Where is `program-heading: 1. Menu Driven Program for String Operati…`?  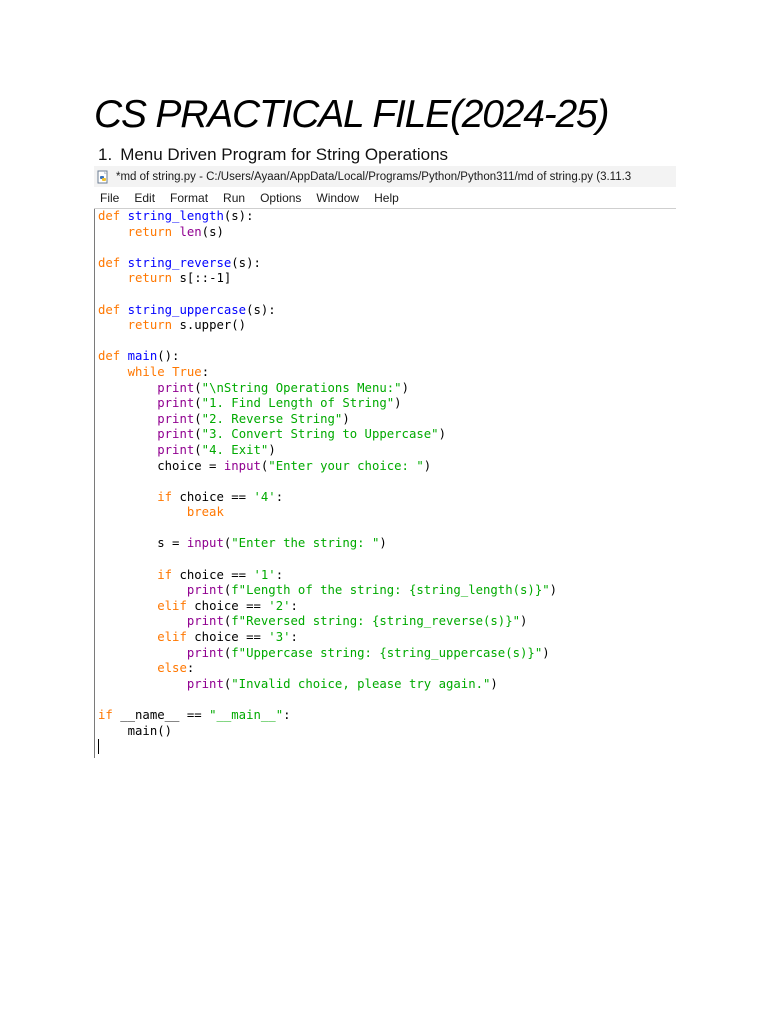 program-heading: 1. Menu Driven Program for String Operati… is located at coordinates (273, 155).